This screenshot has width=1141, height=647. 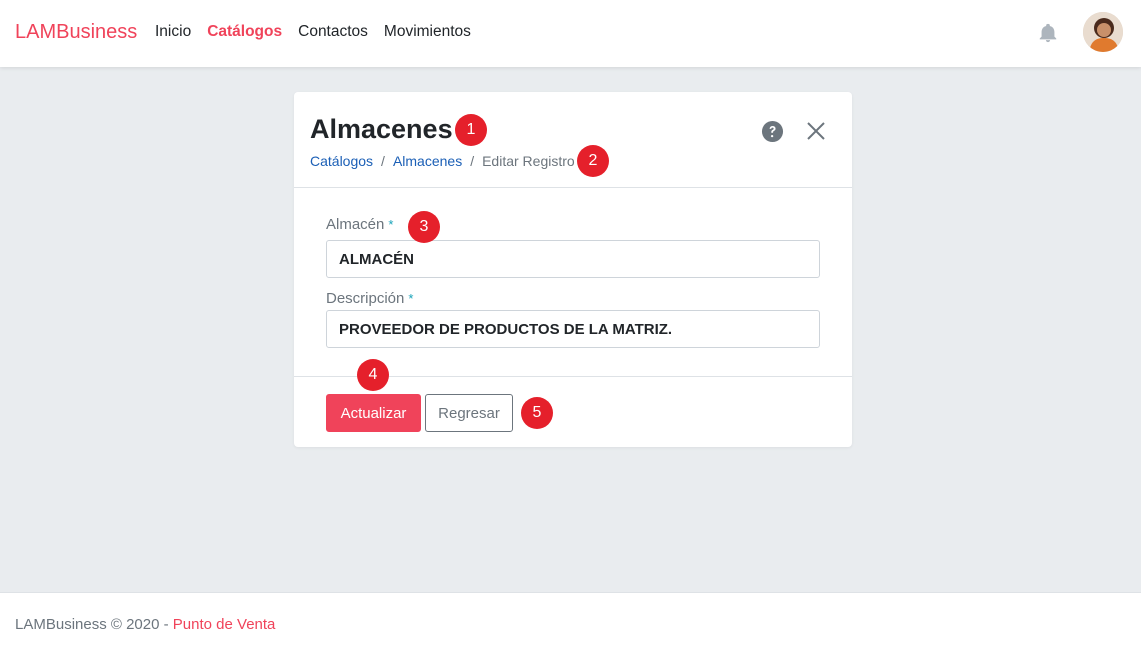 I want to click on nav-link-inicio: Inicio, so click(x=173, y=32).